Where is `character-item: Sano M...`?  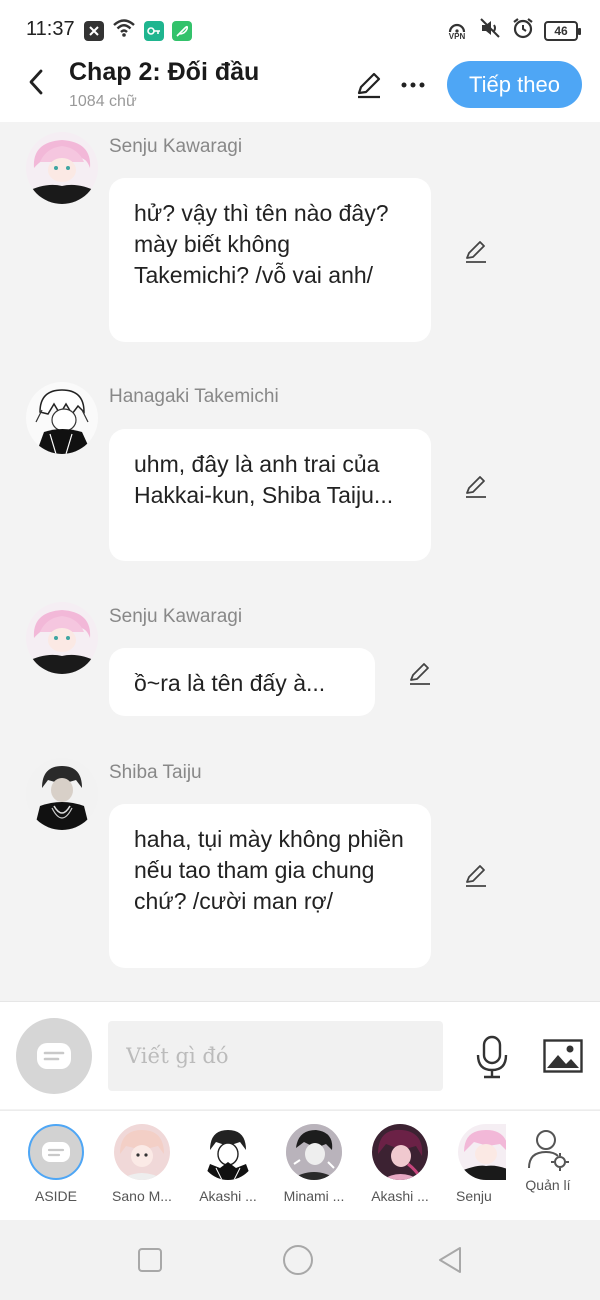 character-item: Sano M... is located at coordinates (142, 1164).